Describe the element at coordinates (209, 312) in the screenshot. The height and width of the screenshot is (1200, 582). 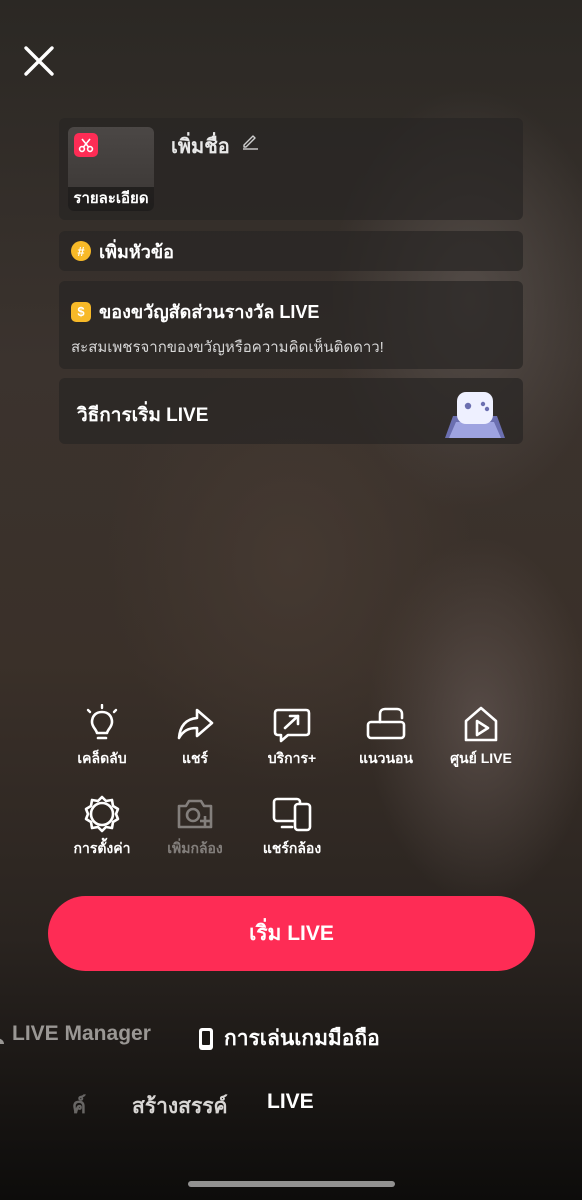
I see `gift-title: ของขวัญสัดส่วนรางวัล LIVE` at that location.